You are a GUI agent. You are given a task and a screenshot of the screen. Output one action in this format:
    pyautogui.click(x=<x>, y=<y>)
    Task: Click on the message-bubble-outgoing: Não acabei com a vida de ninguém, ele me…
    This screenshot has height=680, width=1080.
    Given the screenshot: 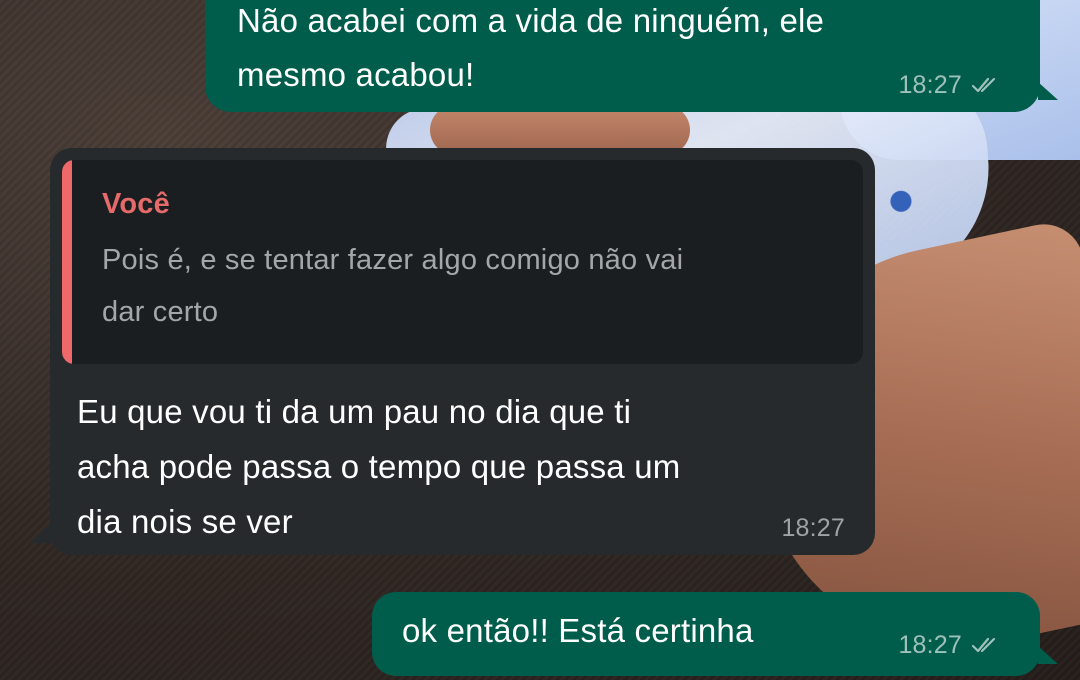 What is the action you would take?
    pyautogui.click(x=631, y=56)
    